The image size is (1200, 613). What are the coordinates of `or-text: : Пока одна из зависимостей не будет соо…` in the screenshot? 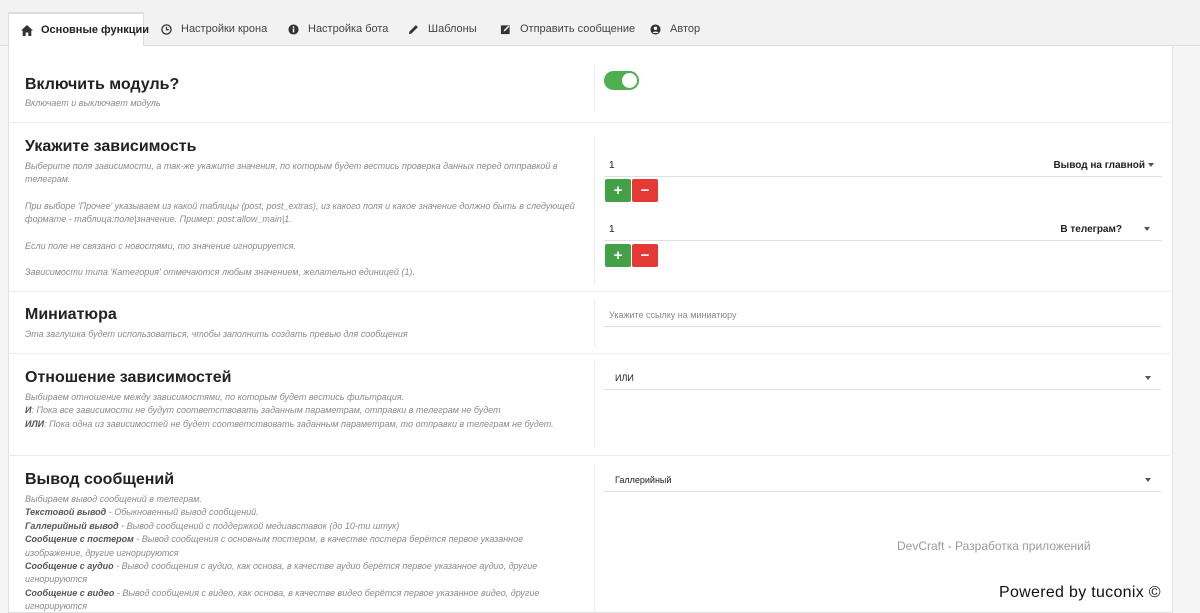 It's located at (299, 423).